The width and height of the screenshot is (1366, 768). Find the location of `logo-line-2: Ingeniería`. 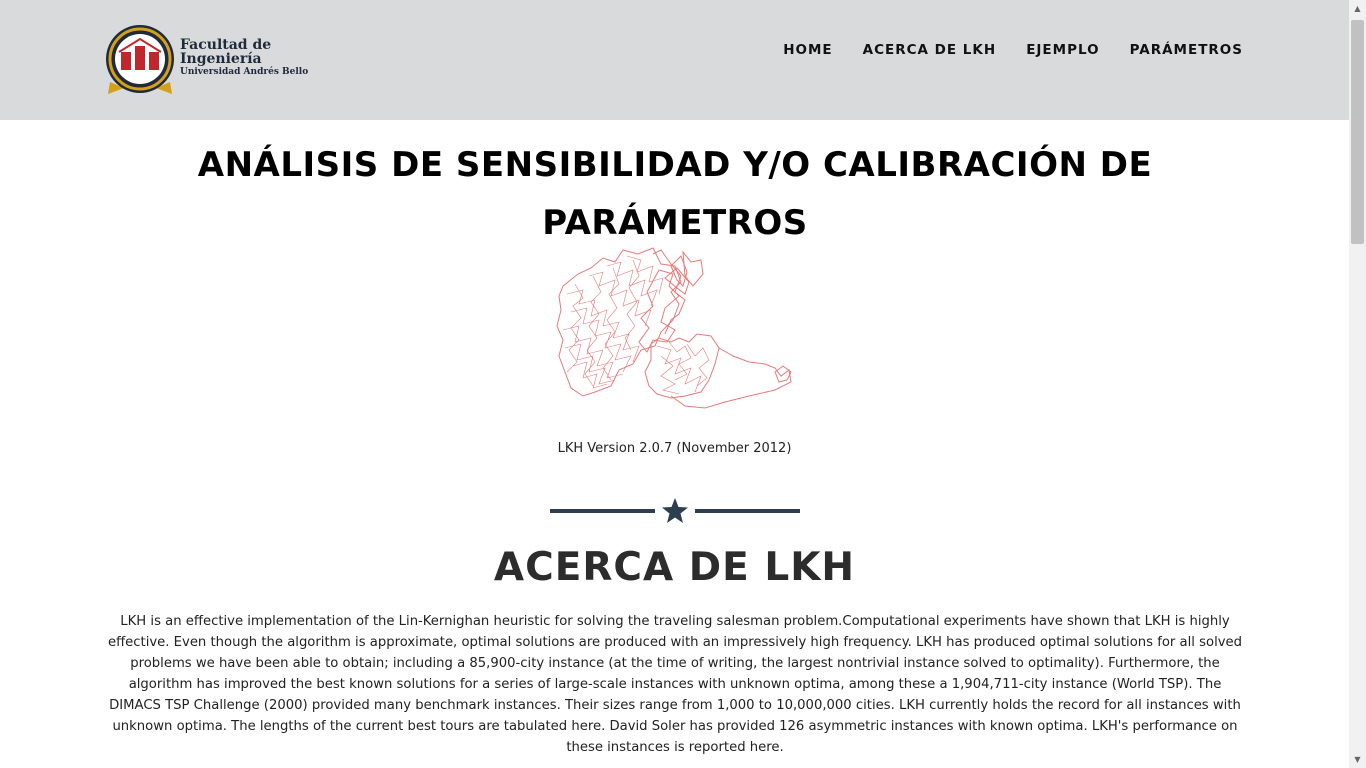

logo-line-2: Ingeniería is located at coordinates (221, 59).